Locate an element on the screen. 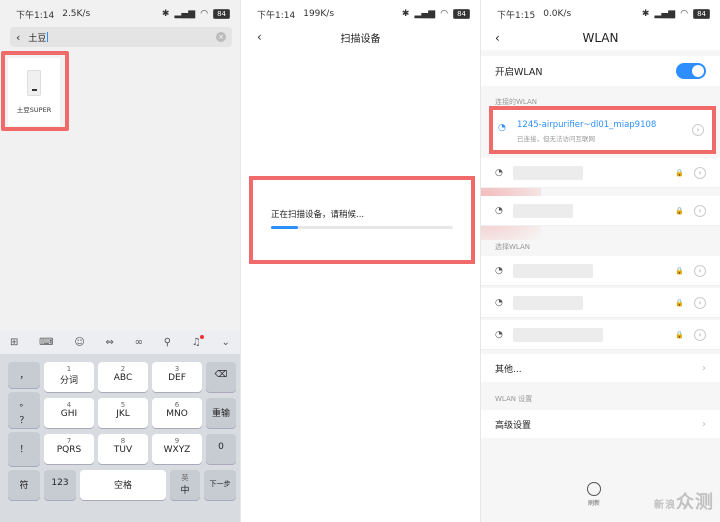  grid-icon: ⊞ is located at coordinates (14, 342).